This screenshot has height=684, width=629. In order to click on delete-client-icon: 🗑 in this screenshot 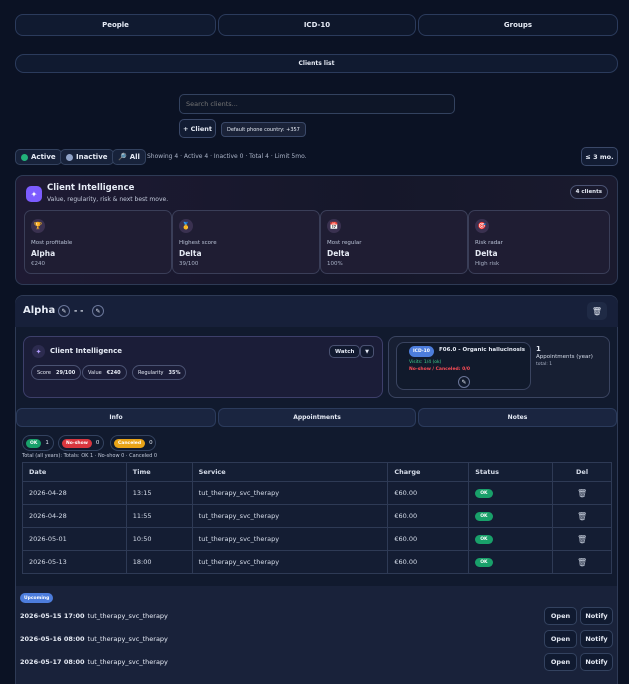, I will do `click(597, 311)`.